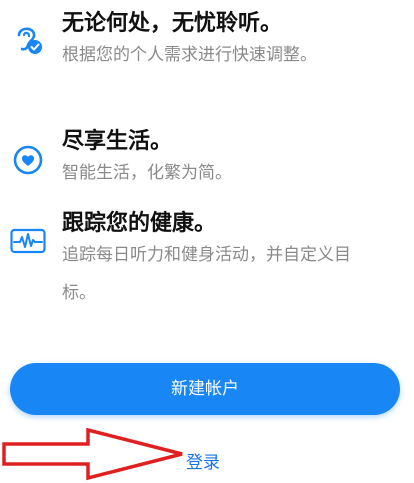  What do you see at coordinates (206, 274) in the screenshot?
I see `feature-description: 追踪每日听力和健身活动，并自定义目标。` at bounding box center [206, 274].